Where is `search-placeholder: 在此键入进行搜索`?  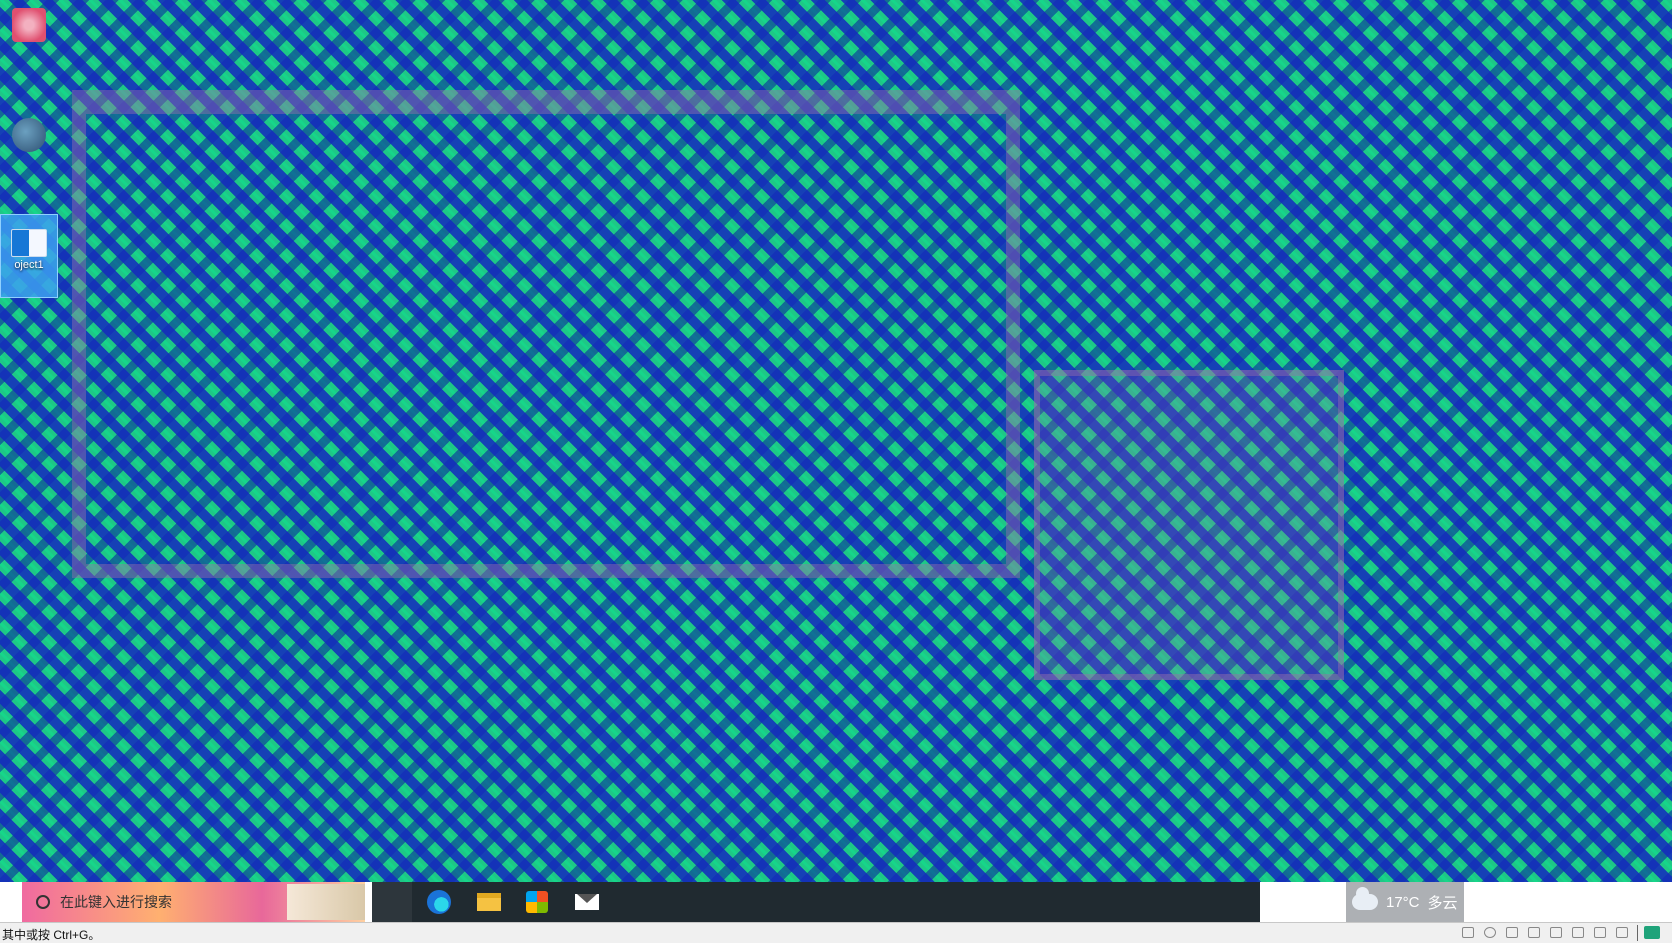 search-placeholder: 在此键入进行搜索 is located at coordinates (116, 902).